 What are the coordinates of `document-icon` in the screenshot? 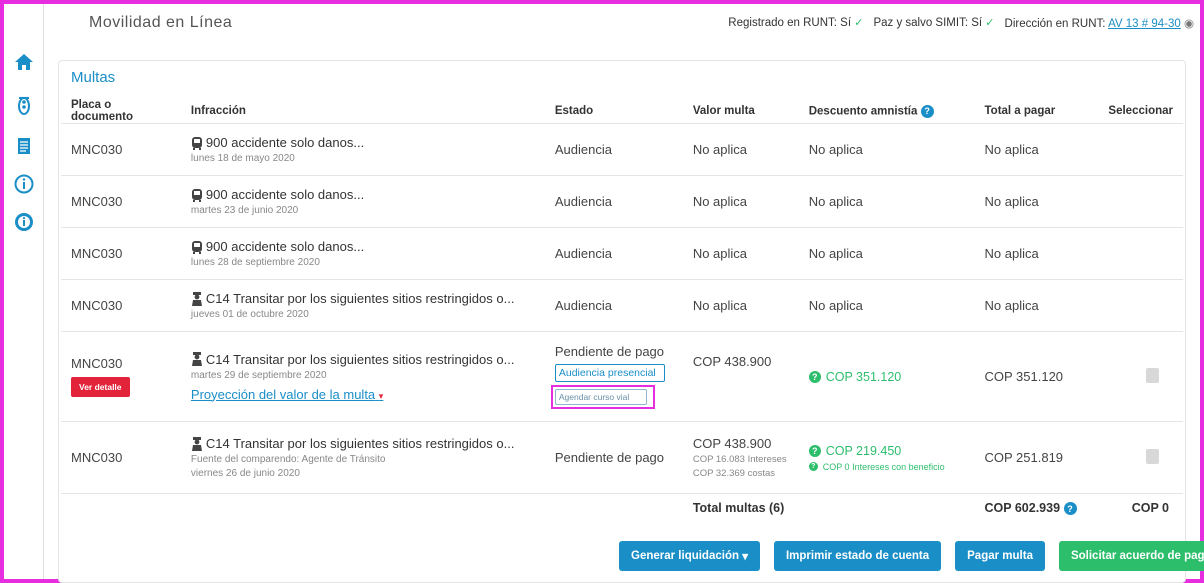 It's located at (24, 146).